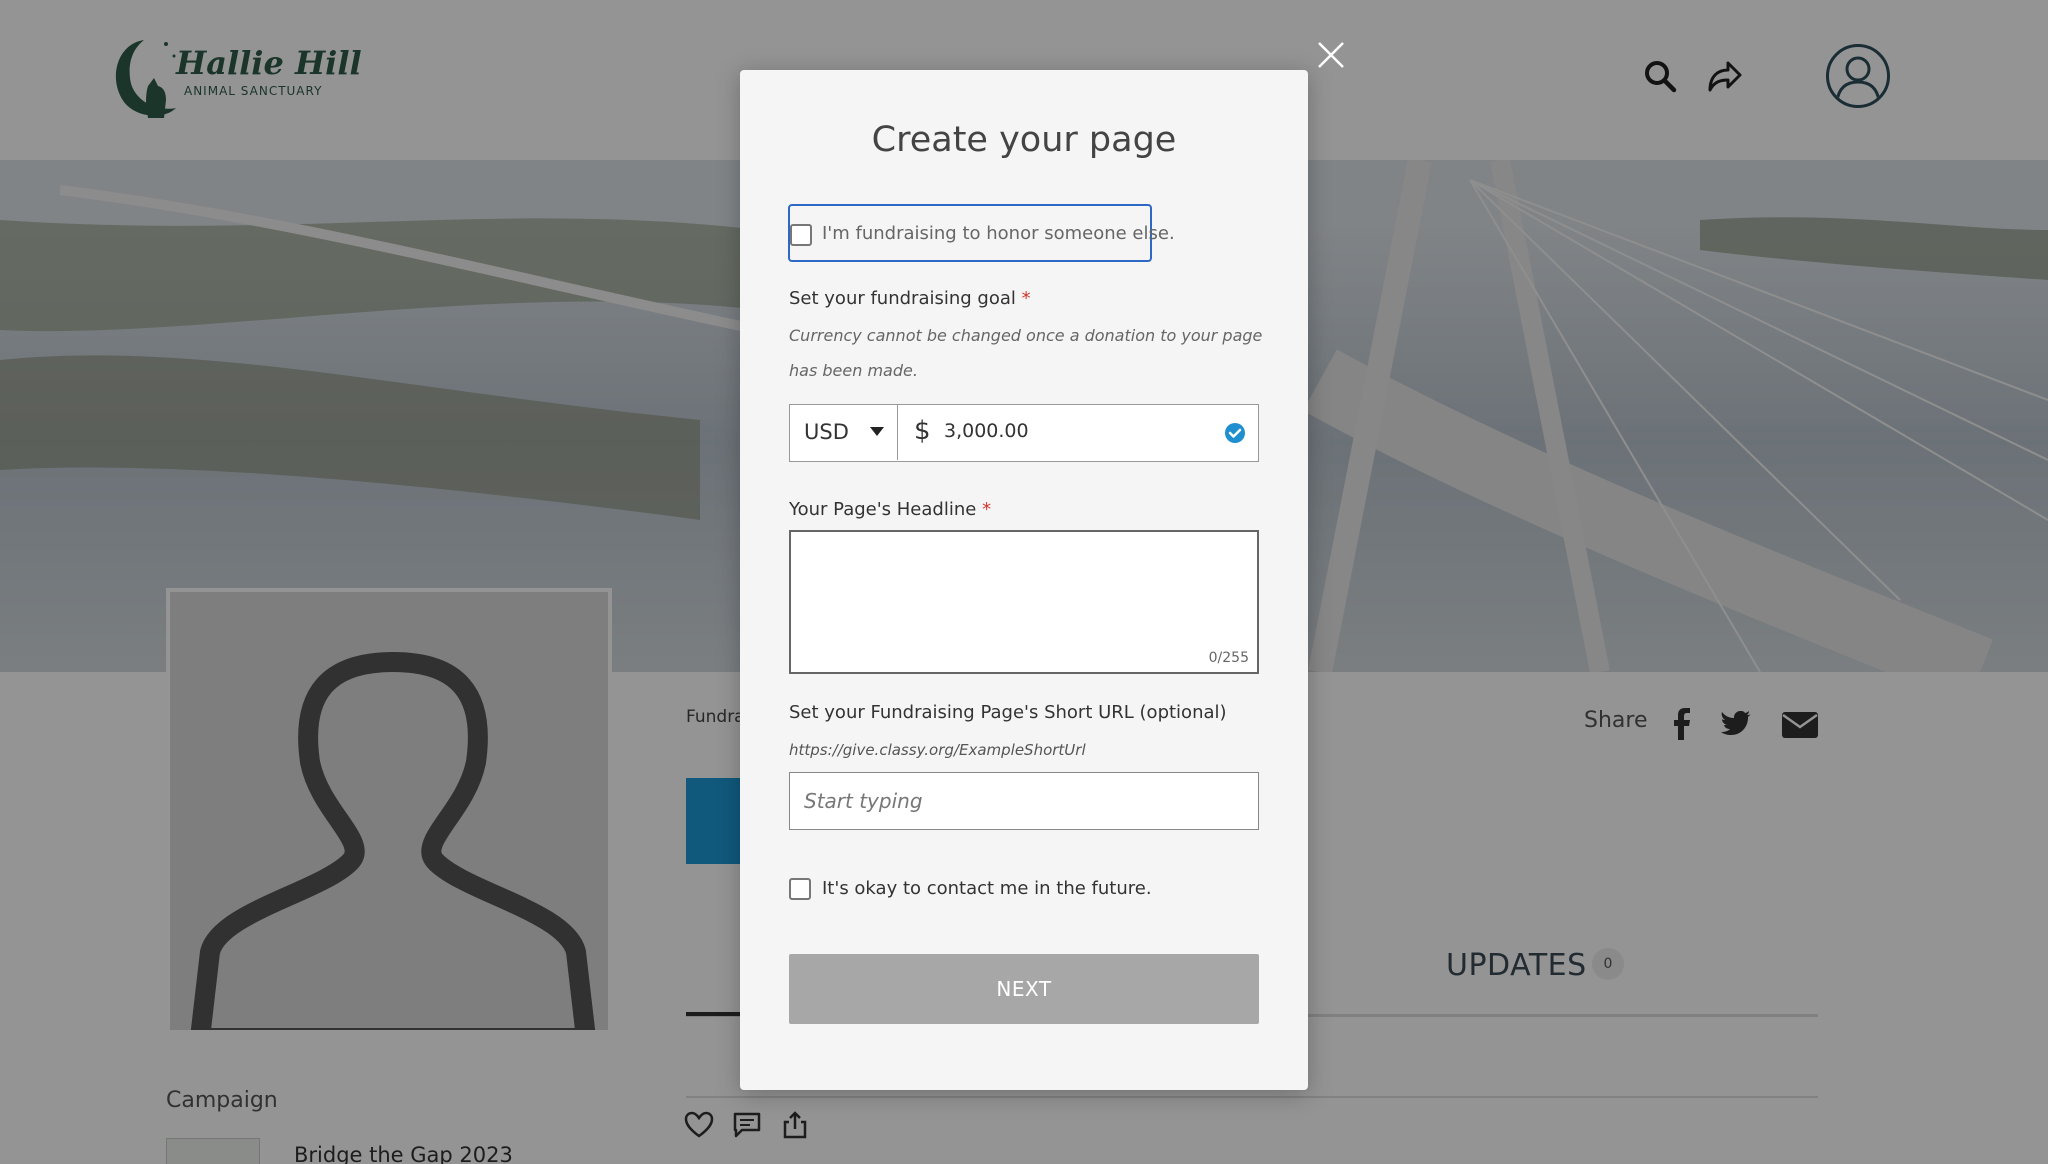 Image resolution: width=2048 pixels, height=1164 pixels. I want to click on headline-textarea, so click(1024, 602).